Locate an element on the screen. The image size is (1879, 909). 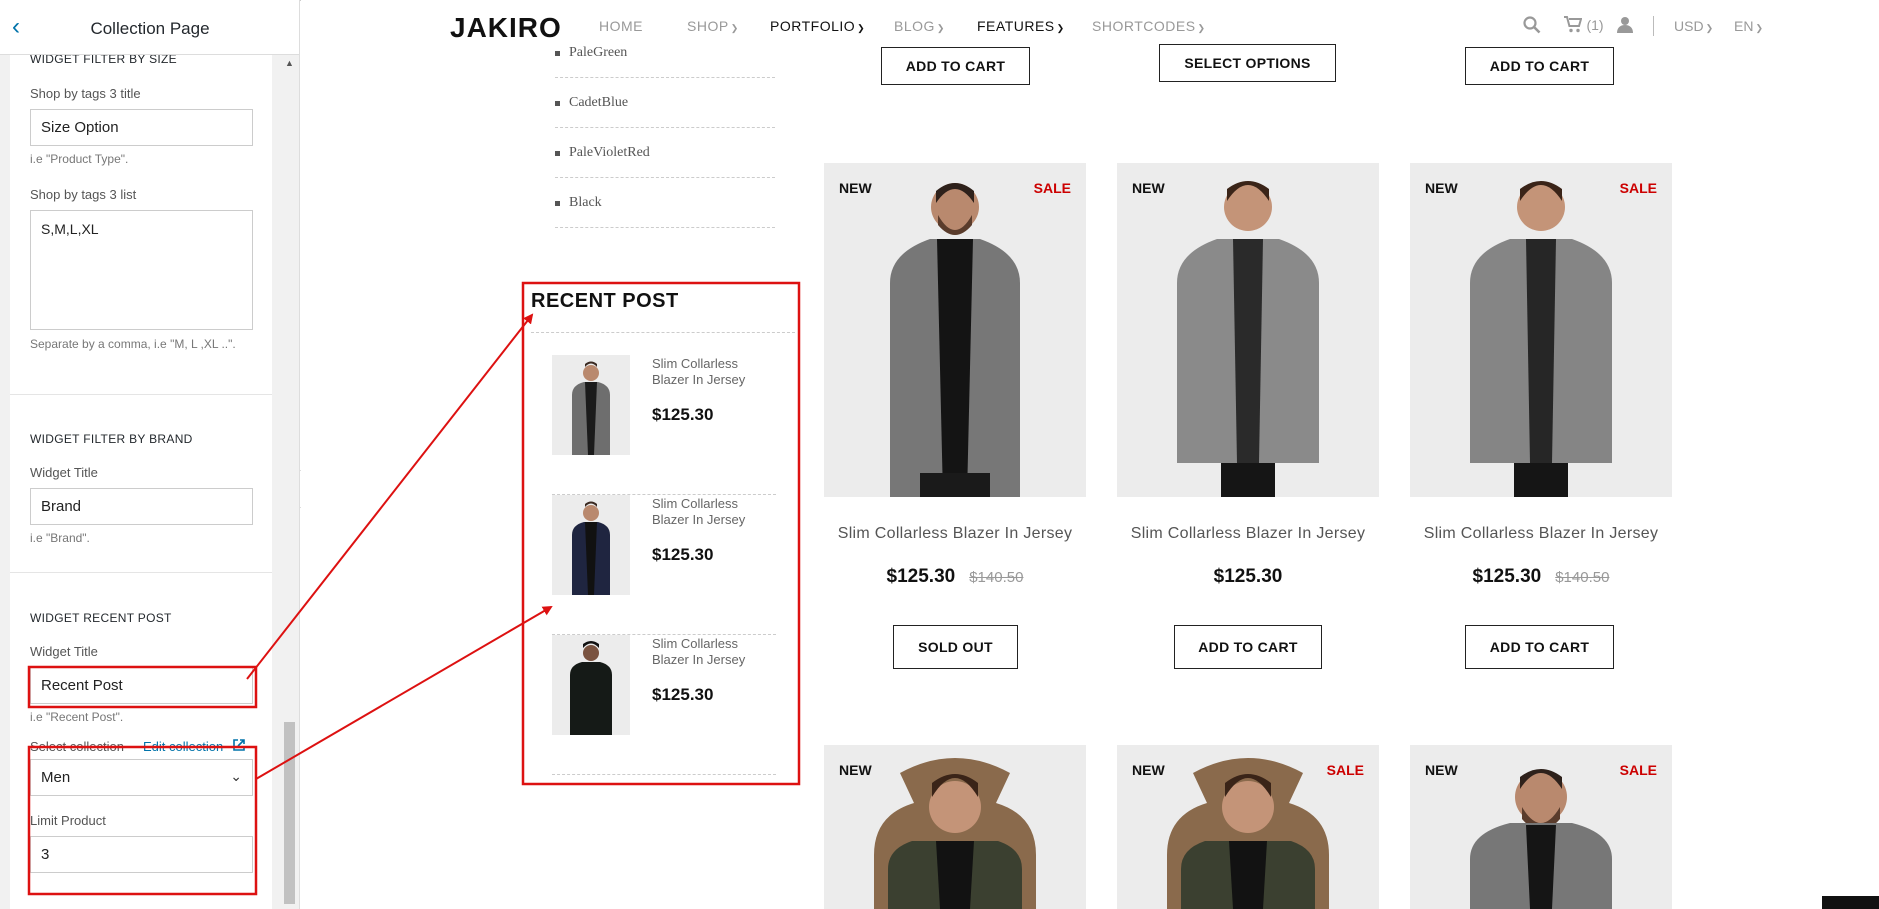
nav-item-portfolio: PORTFOLIO ❯ is located at coordinates (817, 26).